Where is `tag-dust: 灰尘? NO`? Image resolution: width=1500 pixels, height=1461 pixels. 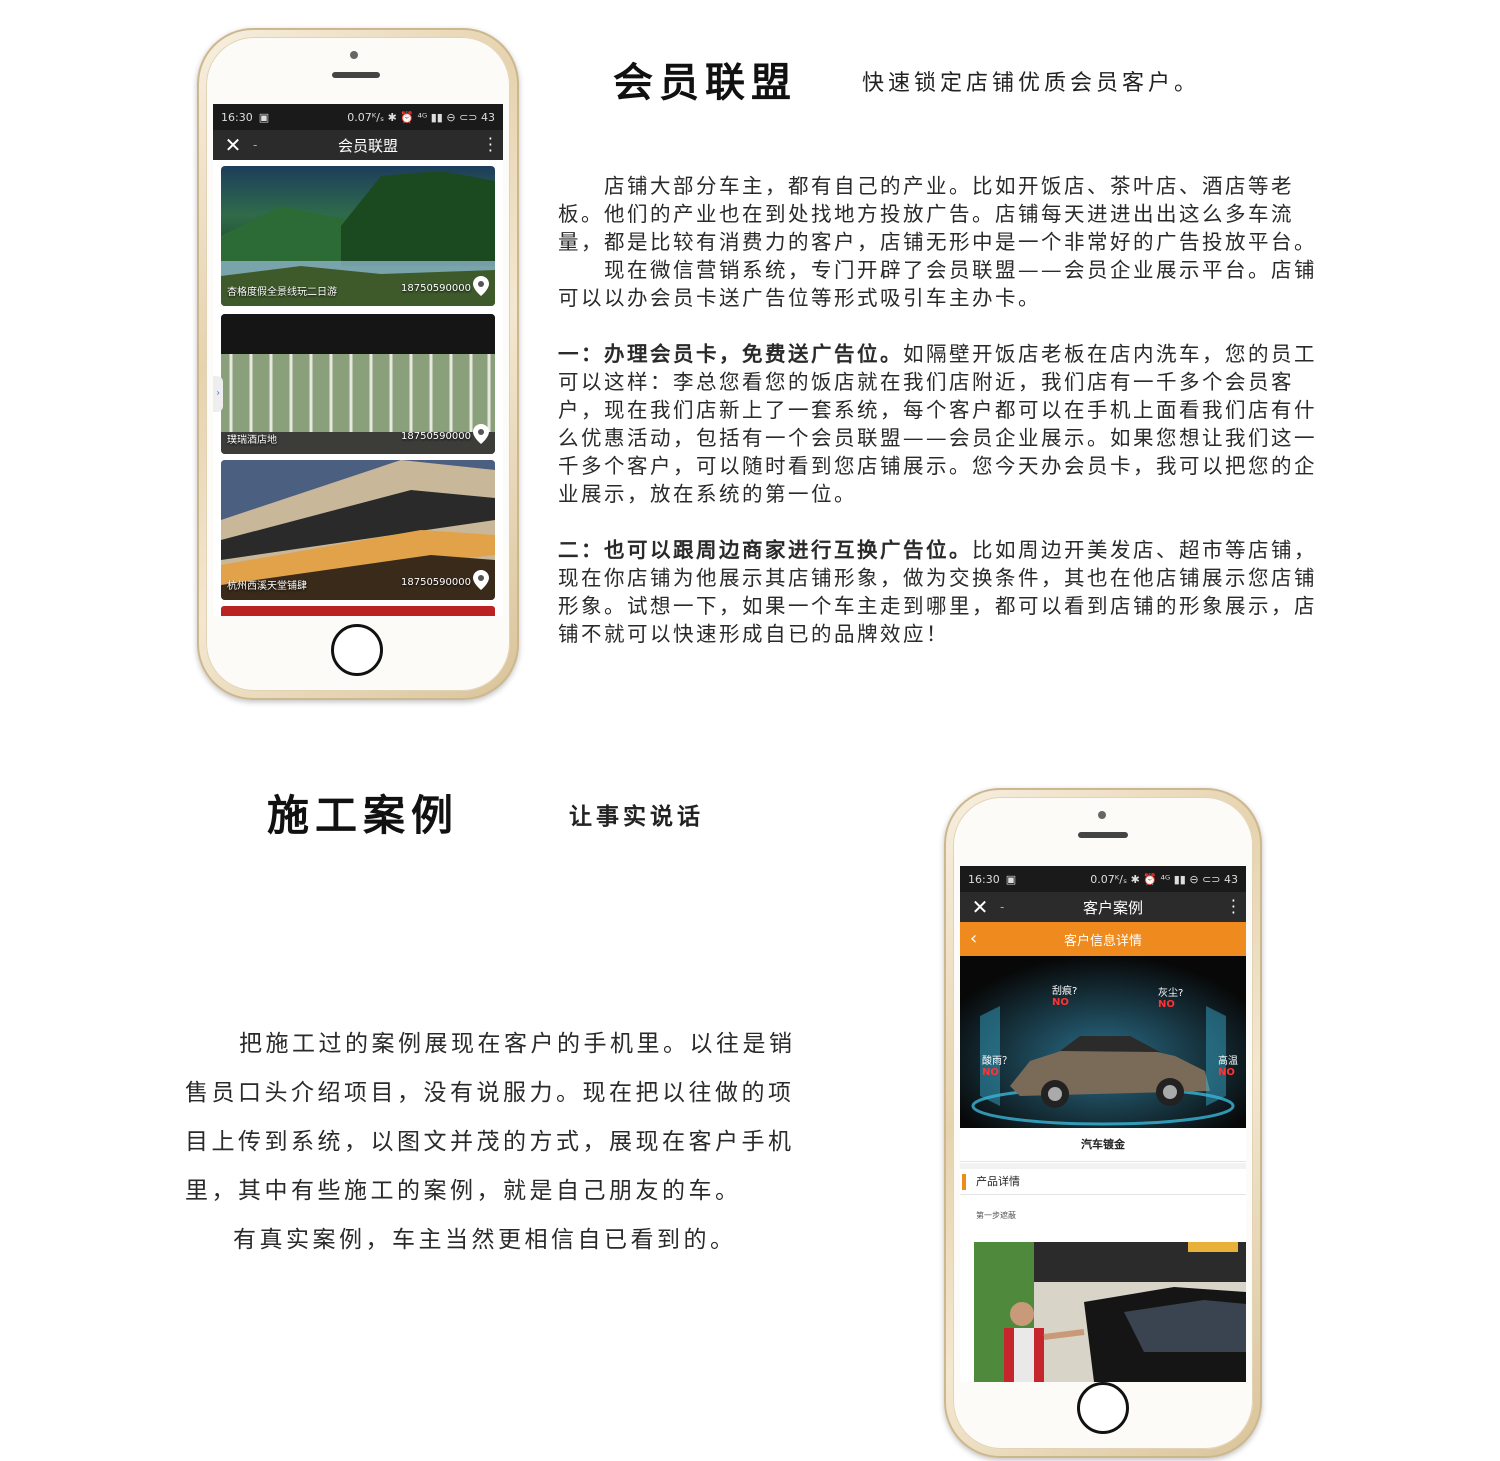 tag-dust: 灰尘? NO is located at coordinates (1171, 999).